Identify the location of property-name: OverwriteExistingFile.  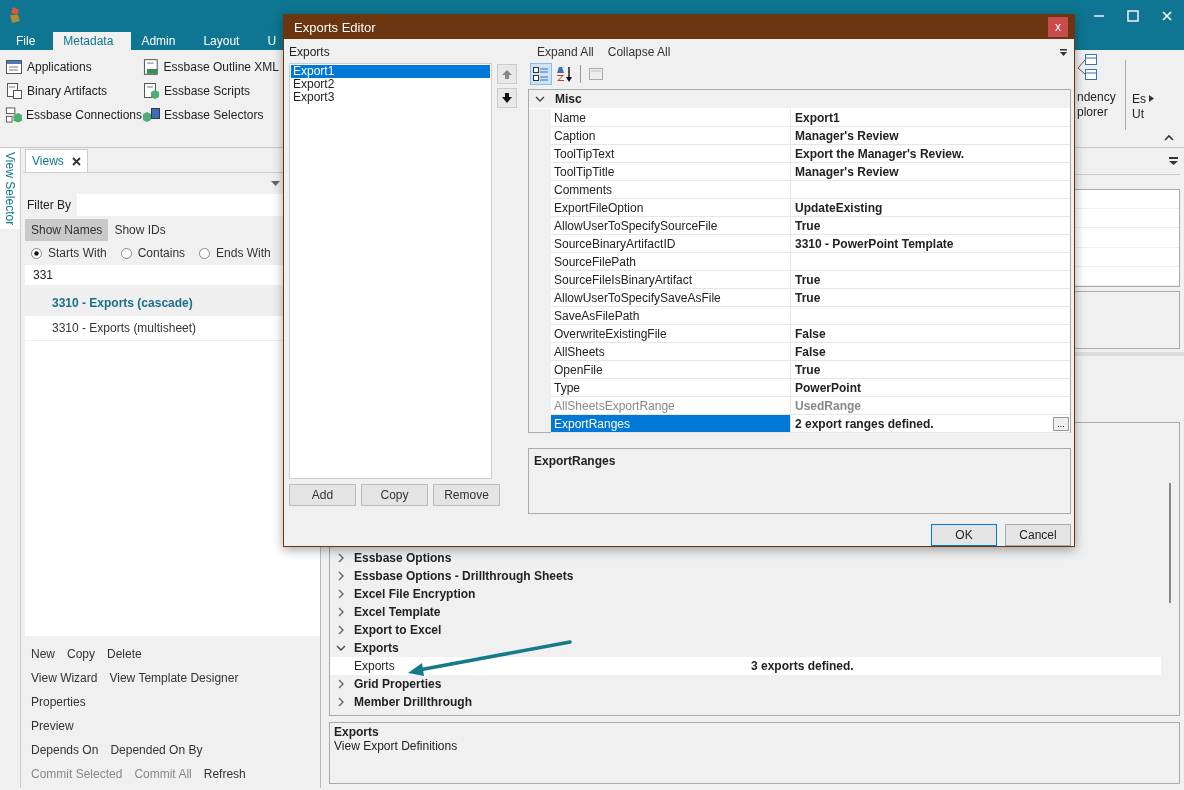
(671, 334).